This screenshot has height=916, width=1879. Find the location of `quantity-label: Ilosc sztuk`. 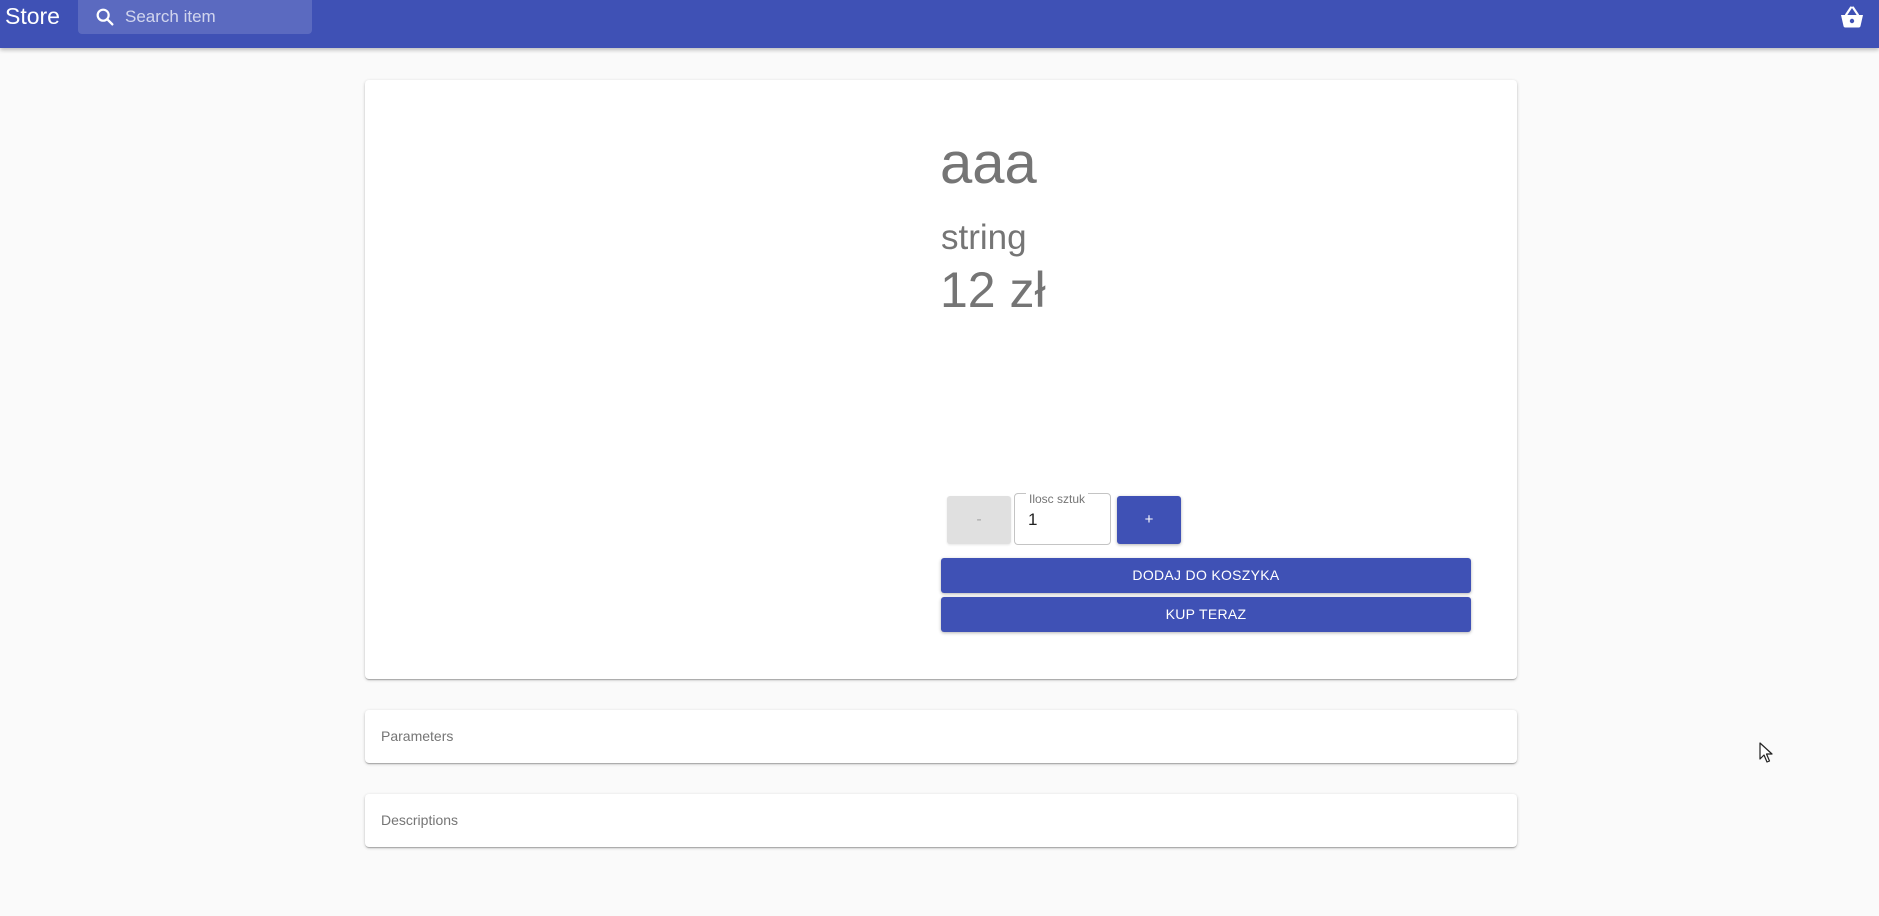

quantity-label: Ilosc sztuk is located at coordinates (1057, 499).